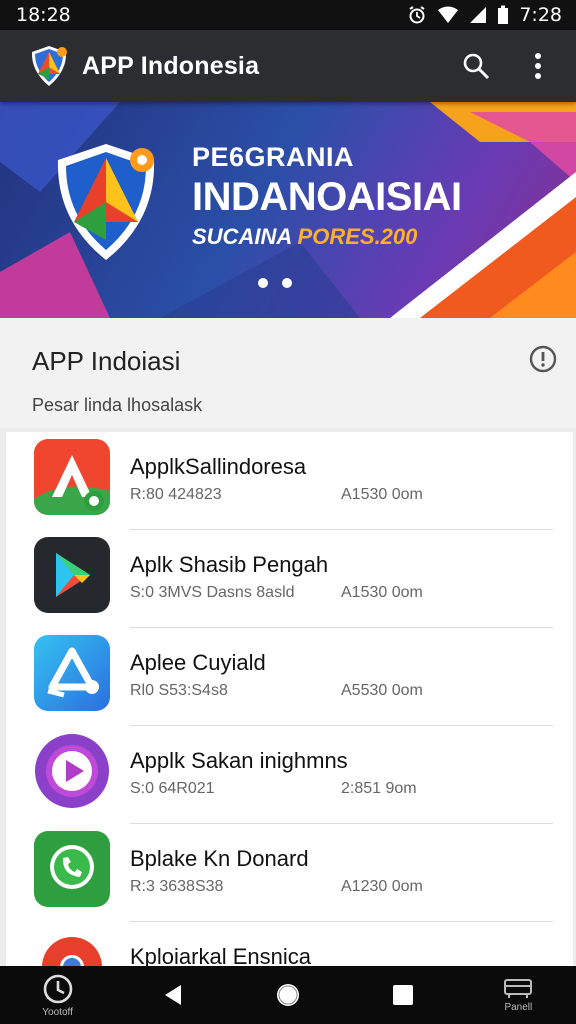  I want to click on app-meta: R:3 3638S38, so click(177, 886).